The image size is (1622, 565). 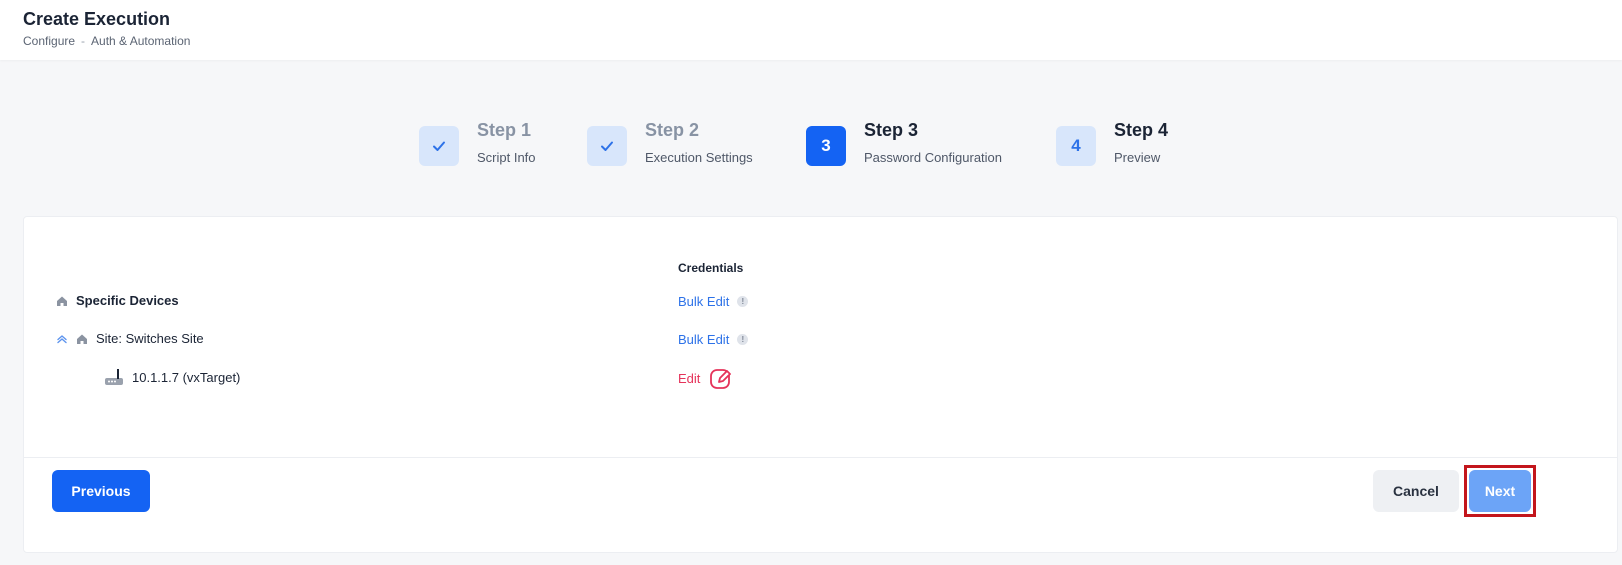 I want to click on row-label-site: Site: Switches Site, so click(x=130, y=338).